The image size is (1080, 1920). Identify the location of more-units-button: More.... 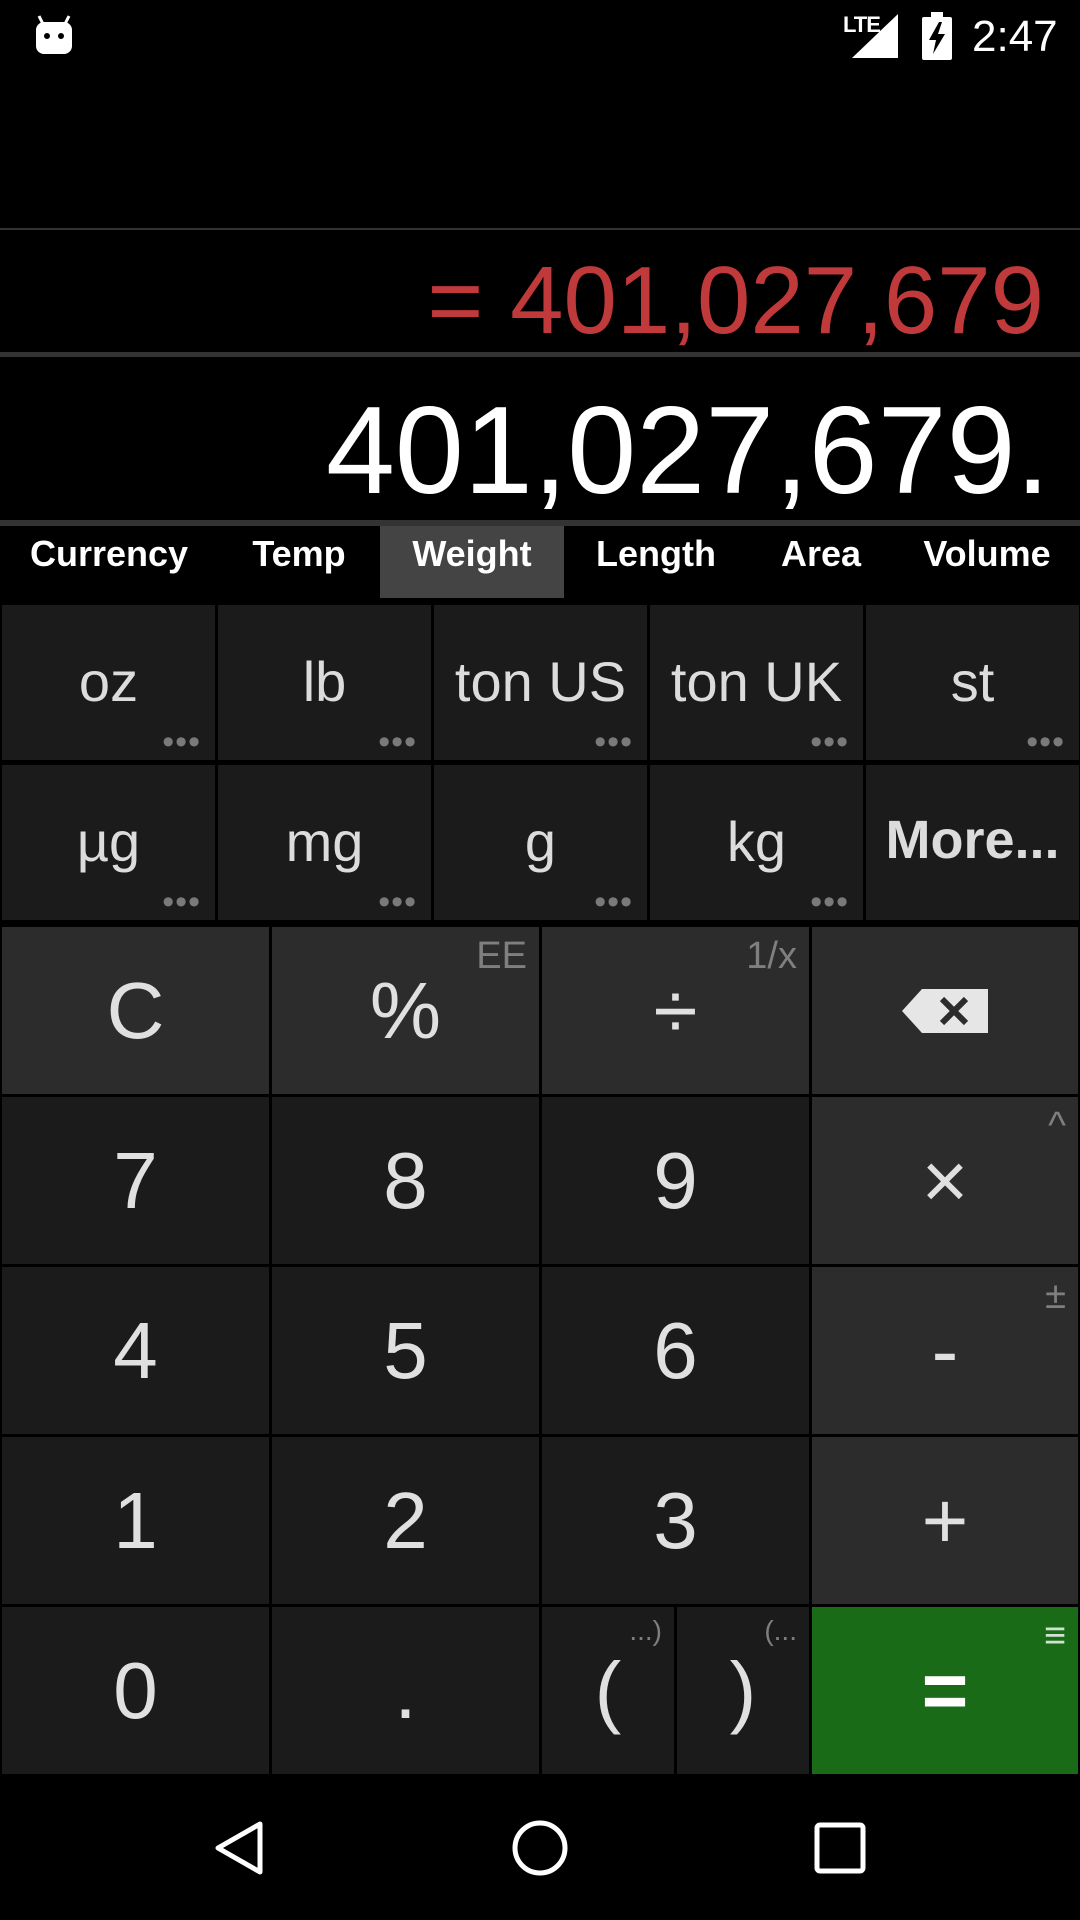
(972, 842).